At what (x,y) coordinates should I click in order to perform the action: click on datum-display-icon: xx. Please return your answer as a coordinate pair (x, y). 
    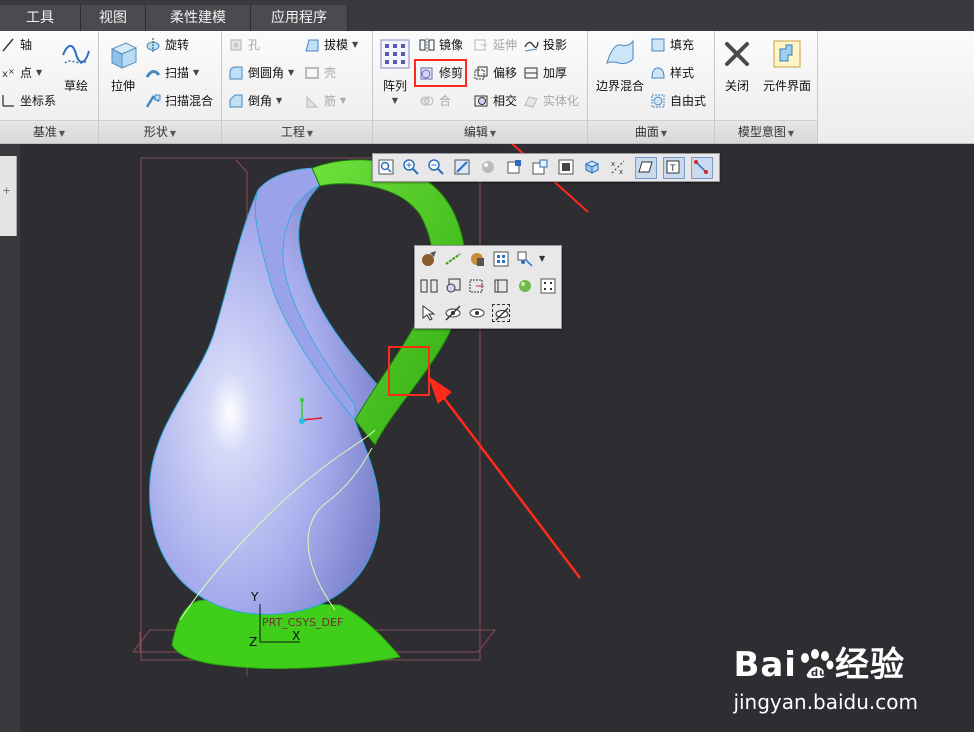
    Looking at the image, I should click on (618, 167).